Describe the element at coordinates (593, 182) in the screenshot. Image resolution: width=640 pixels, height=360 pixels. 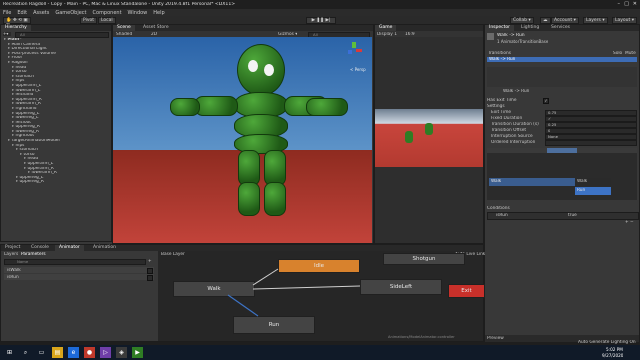
I see `timeline-walk-right: Walk` at that location.